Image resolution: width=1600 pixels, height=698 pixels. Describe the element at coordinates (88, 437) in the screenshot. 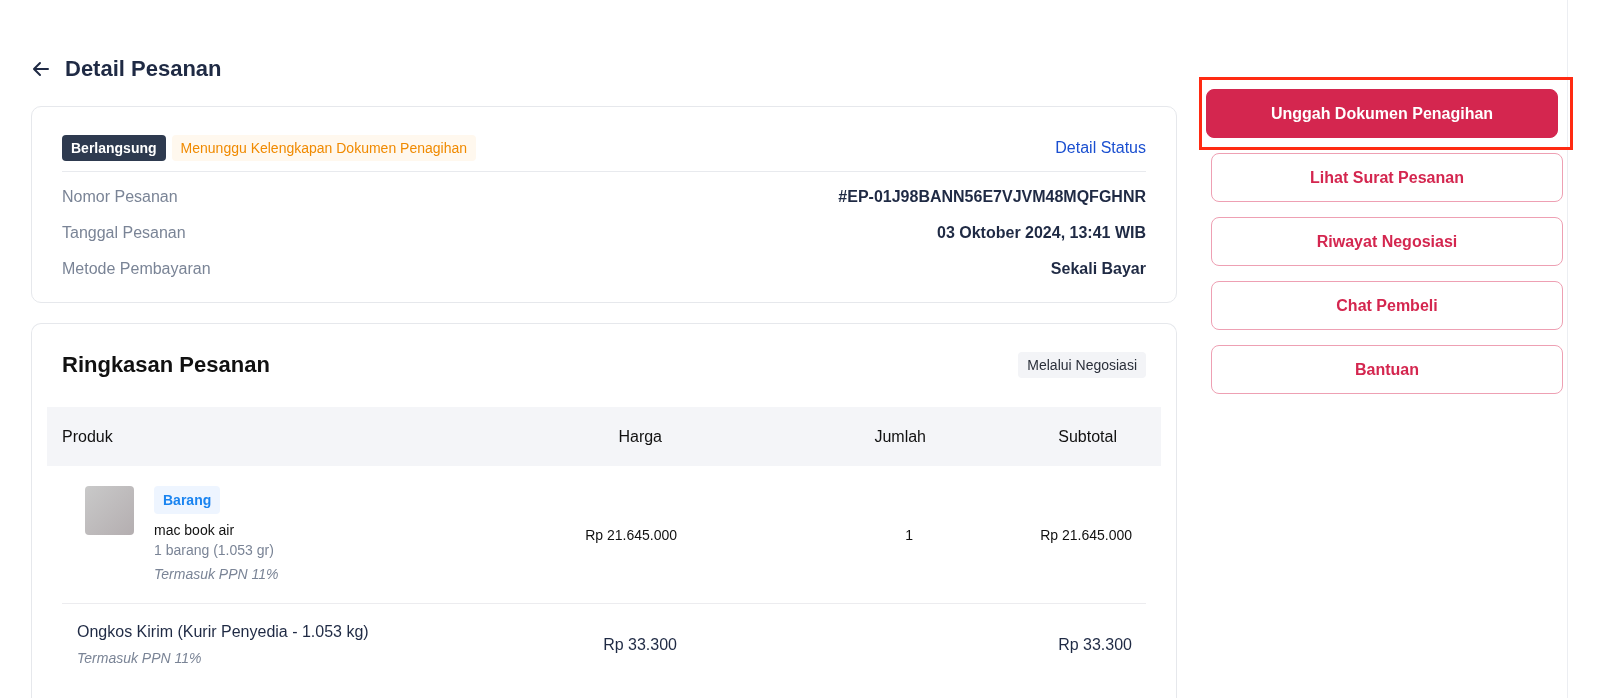

I see `column-header: Produk` at that location.